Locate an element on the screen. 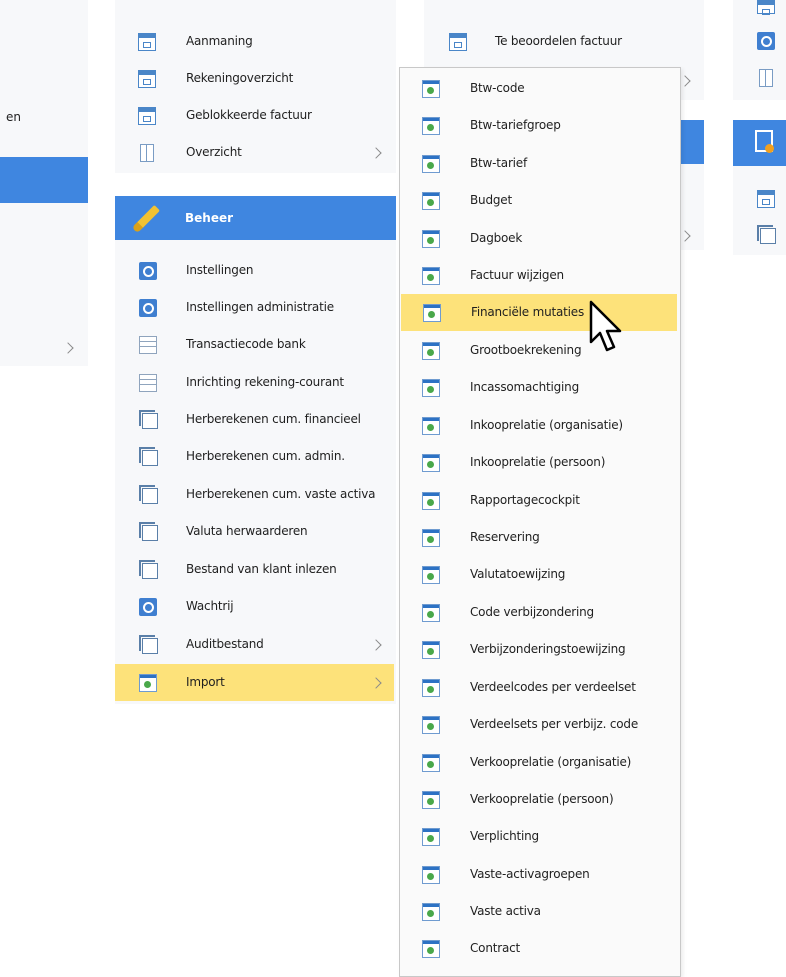  submenu-item-factuur-wijzigen: Factuur wijzigen is located at coordinates (540, 275).